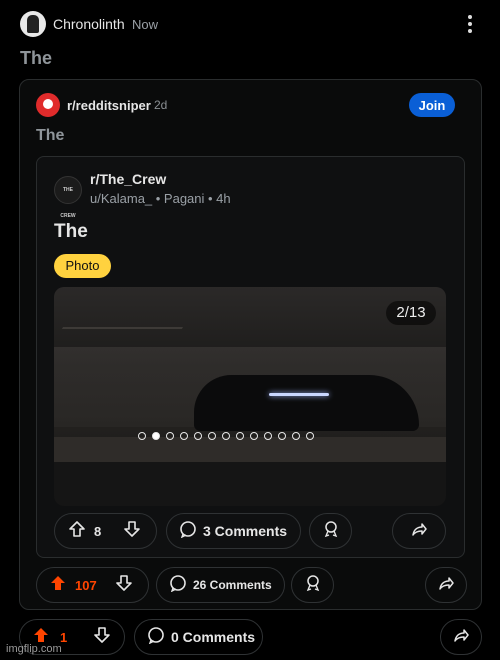 This screenshot has width=500, height=660. I want to click on crosspost-comments-button: 26 Comments, so click(220, 585).